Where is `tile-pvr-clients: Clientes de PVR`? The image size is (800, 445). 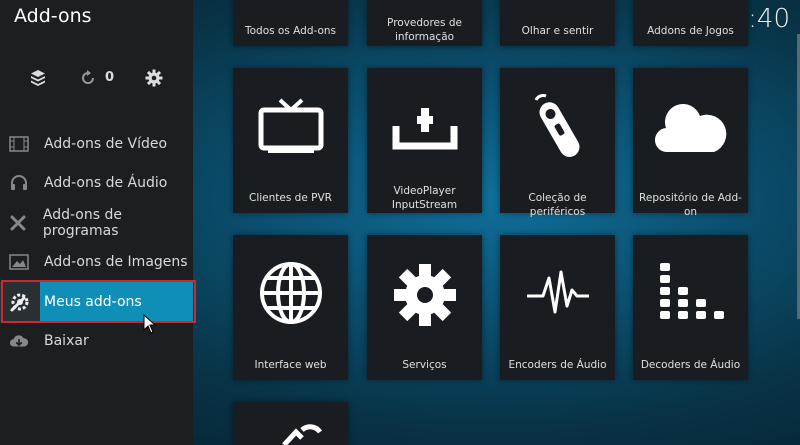
tile-pvr-clients: Clientes de PVR is located at coordinates (290, 140).